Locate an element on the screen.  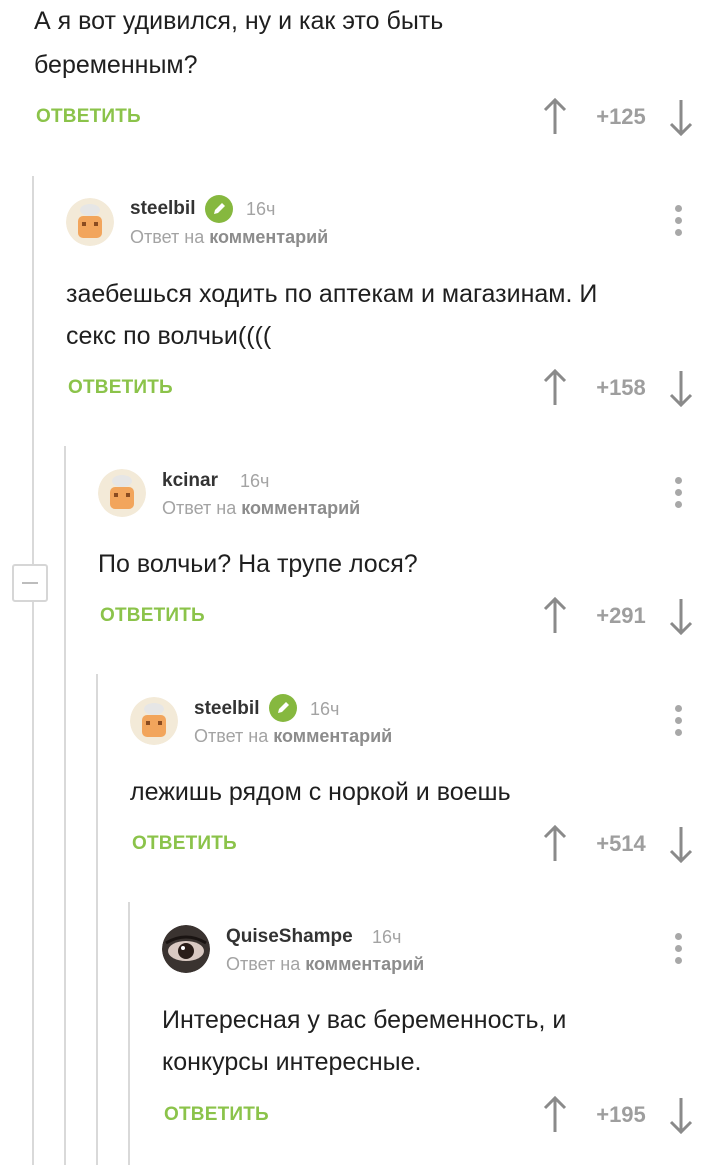
collapse-thread-button is located at coordinates (30, 583).